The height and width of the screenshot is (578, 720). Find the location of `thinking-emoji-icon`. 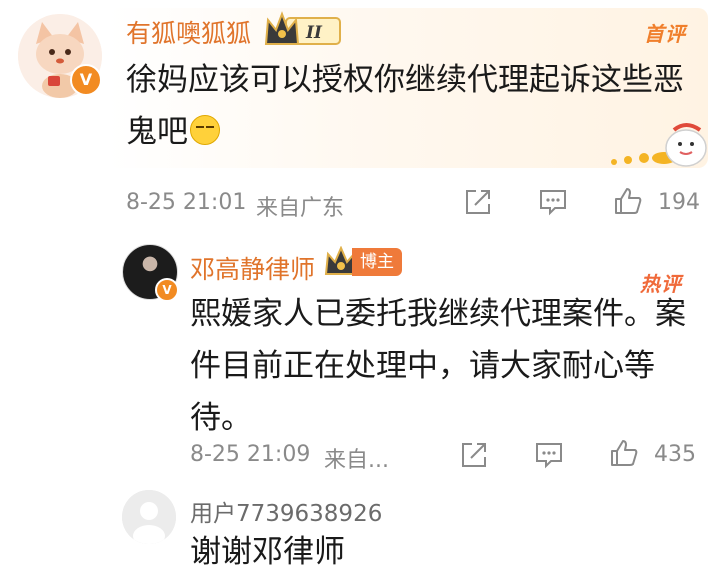

thinking-emoji-icon is located at coordinates (205, 130).